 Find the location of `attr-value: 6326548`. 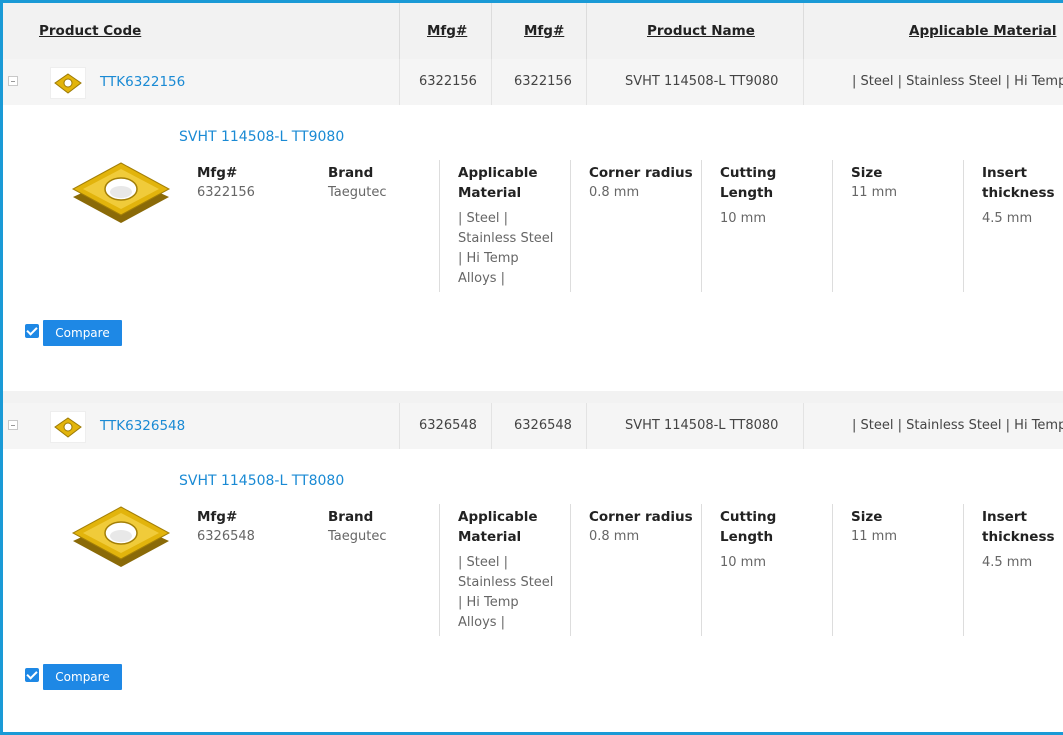

attr-value: 6326548 is located at coordinates (226, 536).